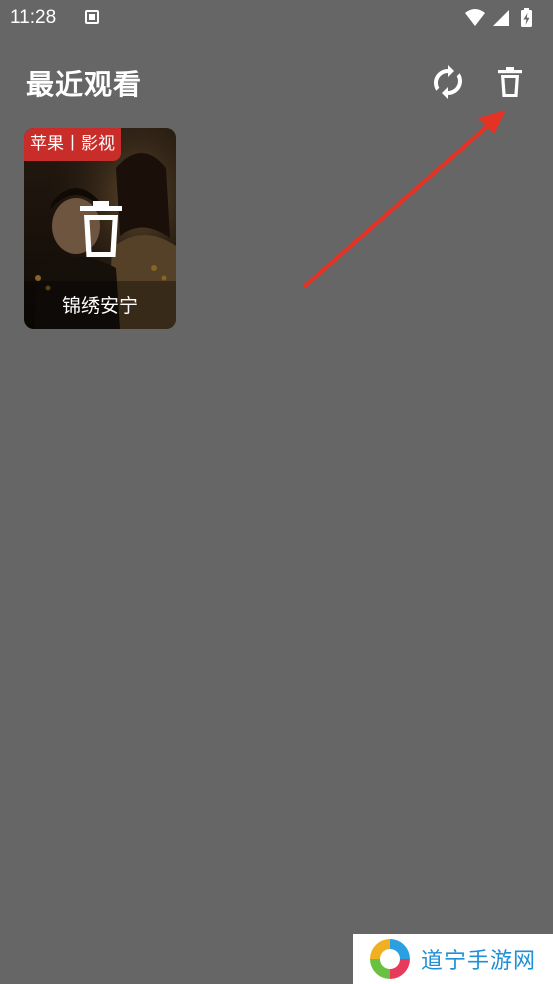 The image size is (553, 984). What do you see at coordinates (390, 959) in the screenshot?
I see `watermark-logo-icon` at bounding box center [390, 959].